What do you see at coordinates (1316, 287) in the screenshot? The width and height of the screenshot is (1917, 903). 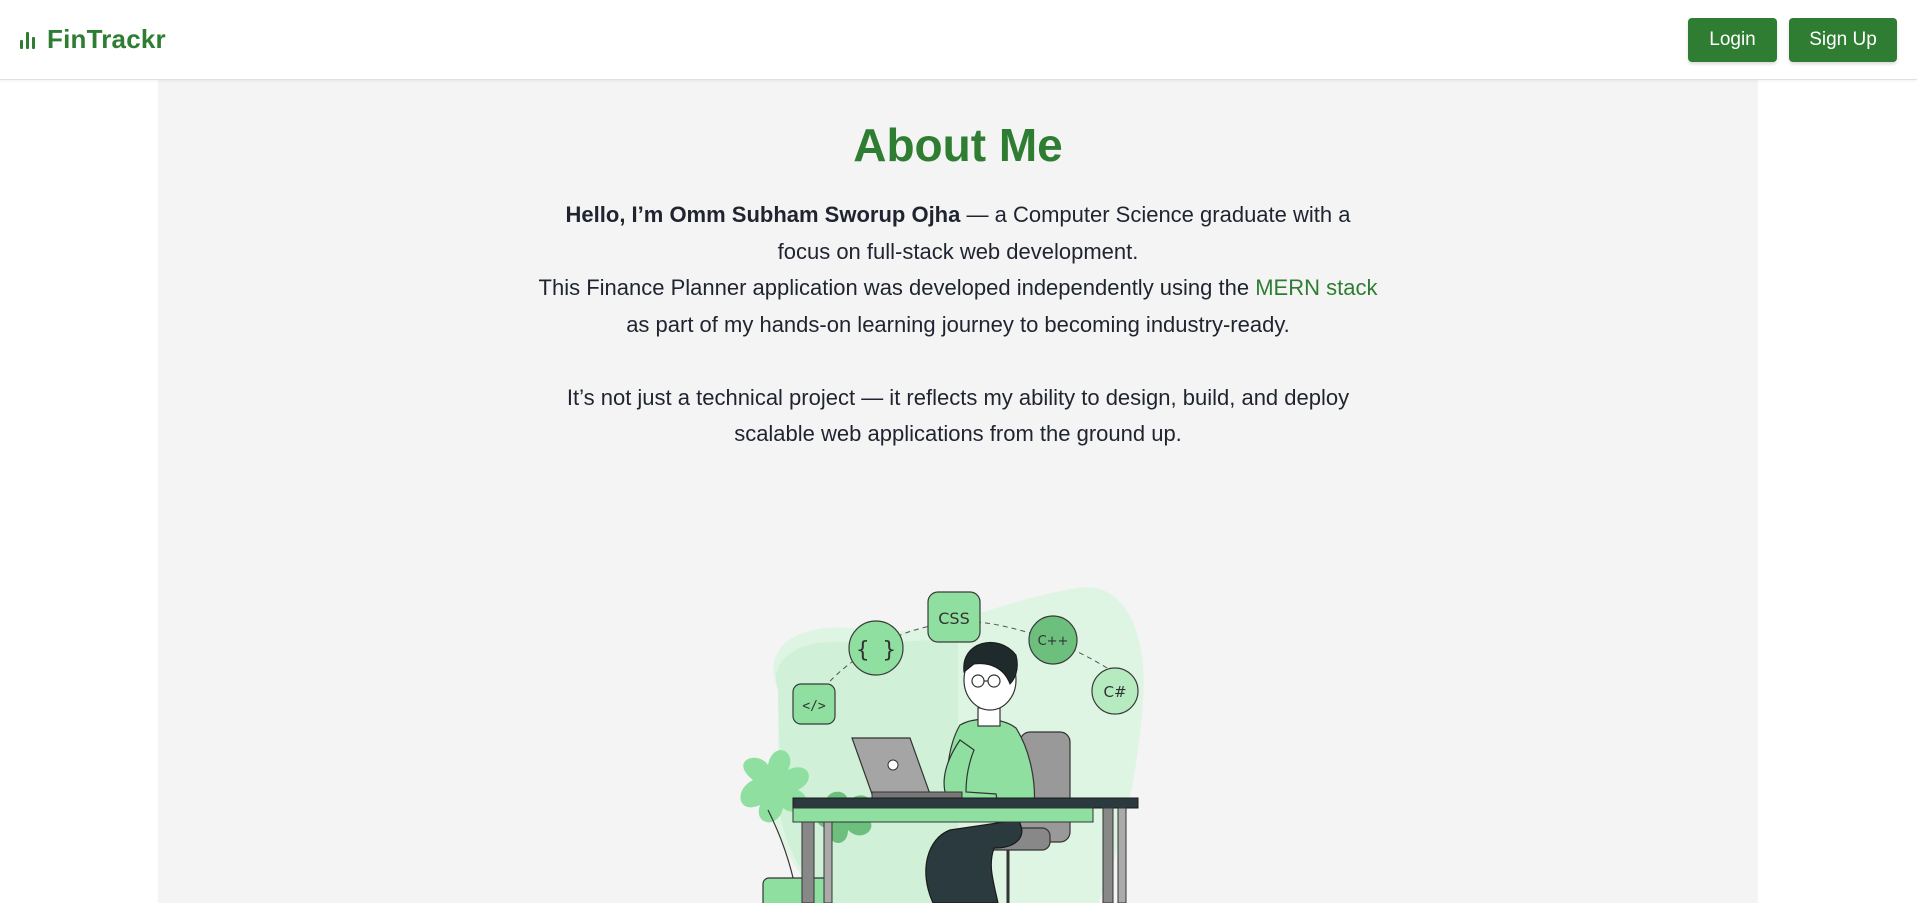 I see `mern-stack-highlight: MERN stack` at bounding box center [1316, 287].